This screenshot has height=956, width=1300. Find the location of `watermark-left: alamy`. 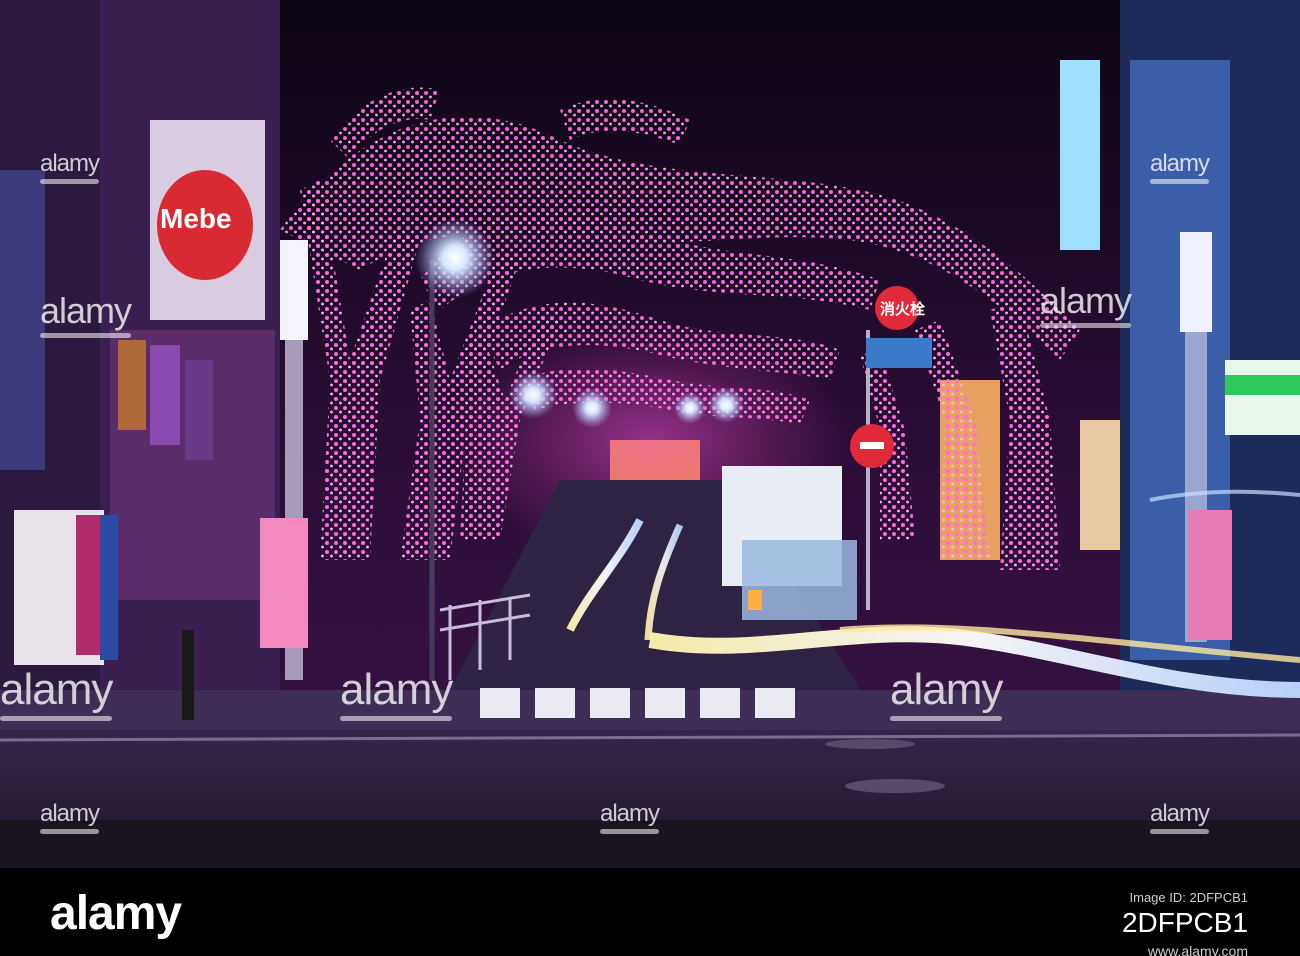

watermark-left: alamy is located at coordinates (56, 693).